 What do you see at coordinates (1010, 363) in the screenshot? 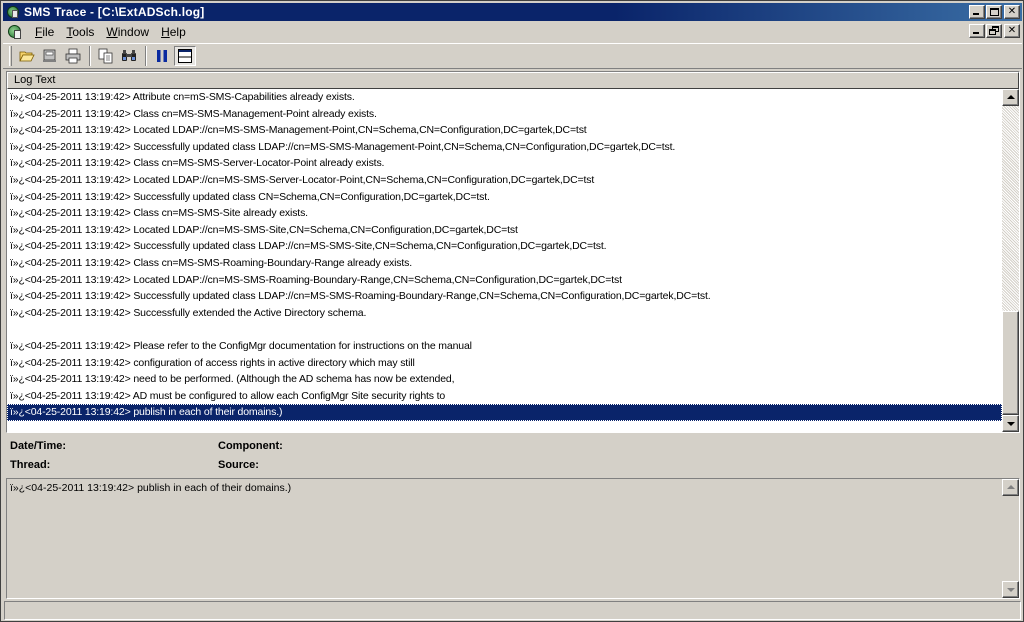
I see `scroll-thumb` at bounding box center [1010, 363].